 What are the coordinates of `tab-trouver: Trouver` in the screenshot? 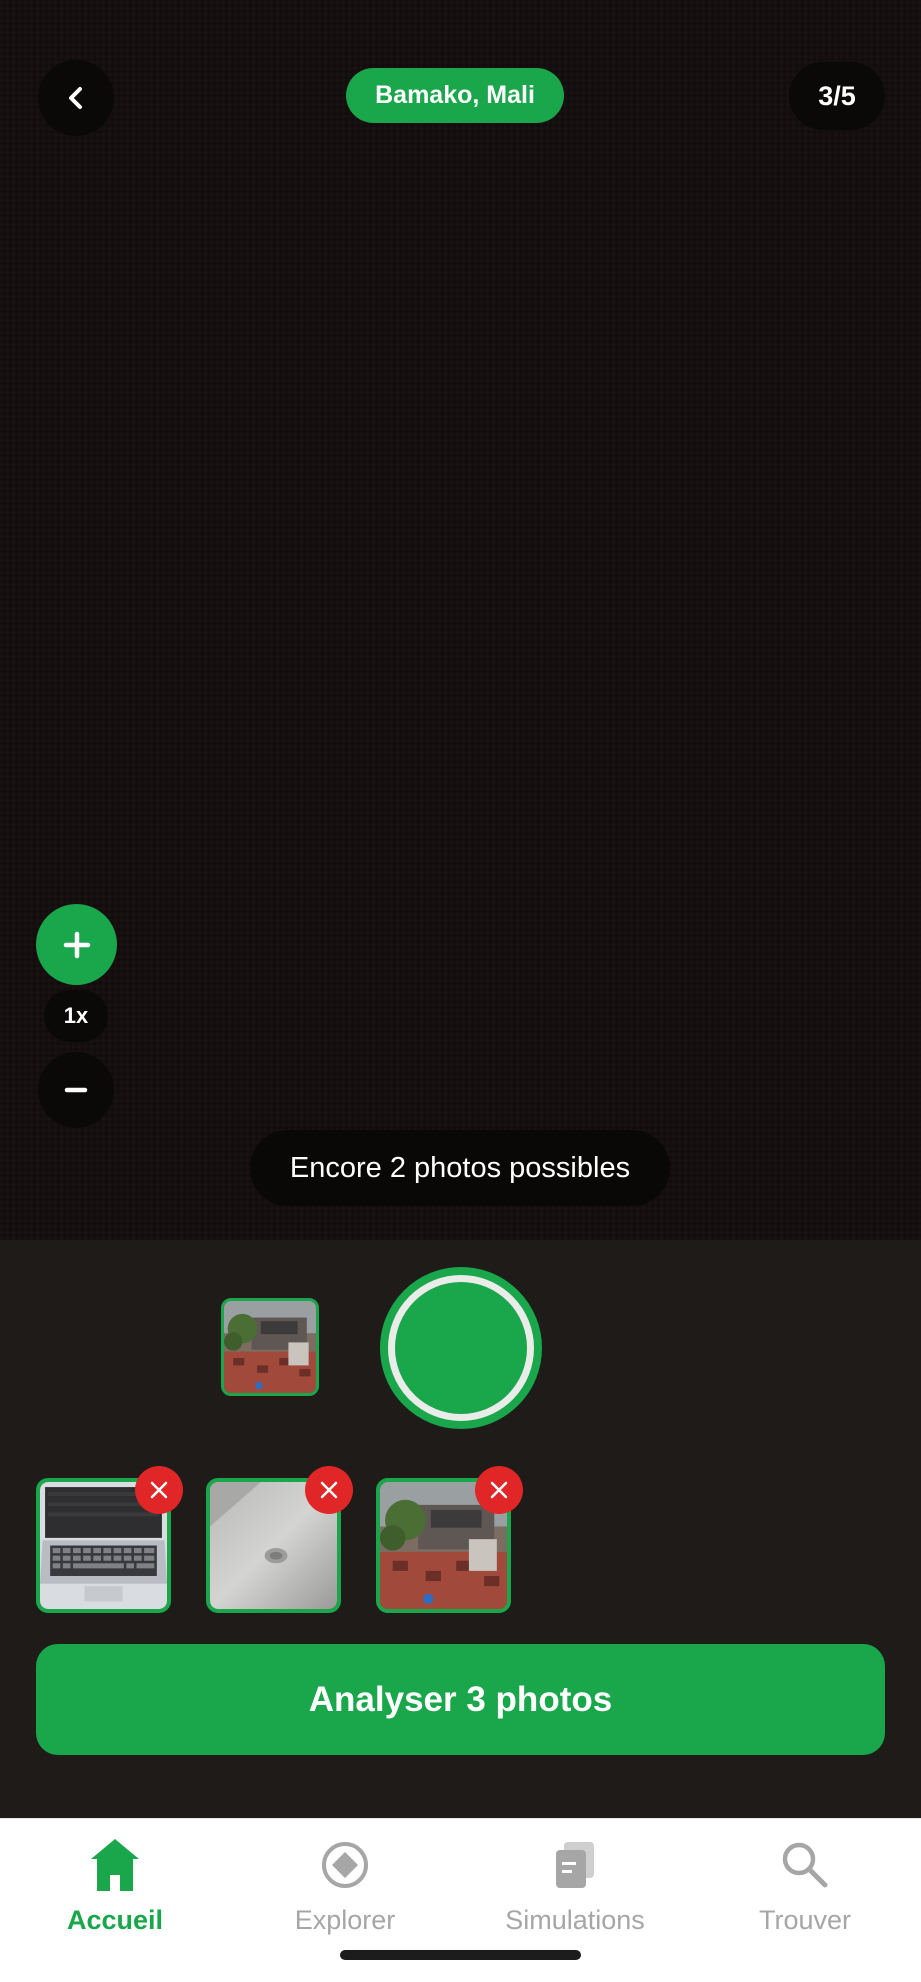 It's located at (805, 1894).